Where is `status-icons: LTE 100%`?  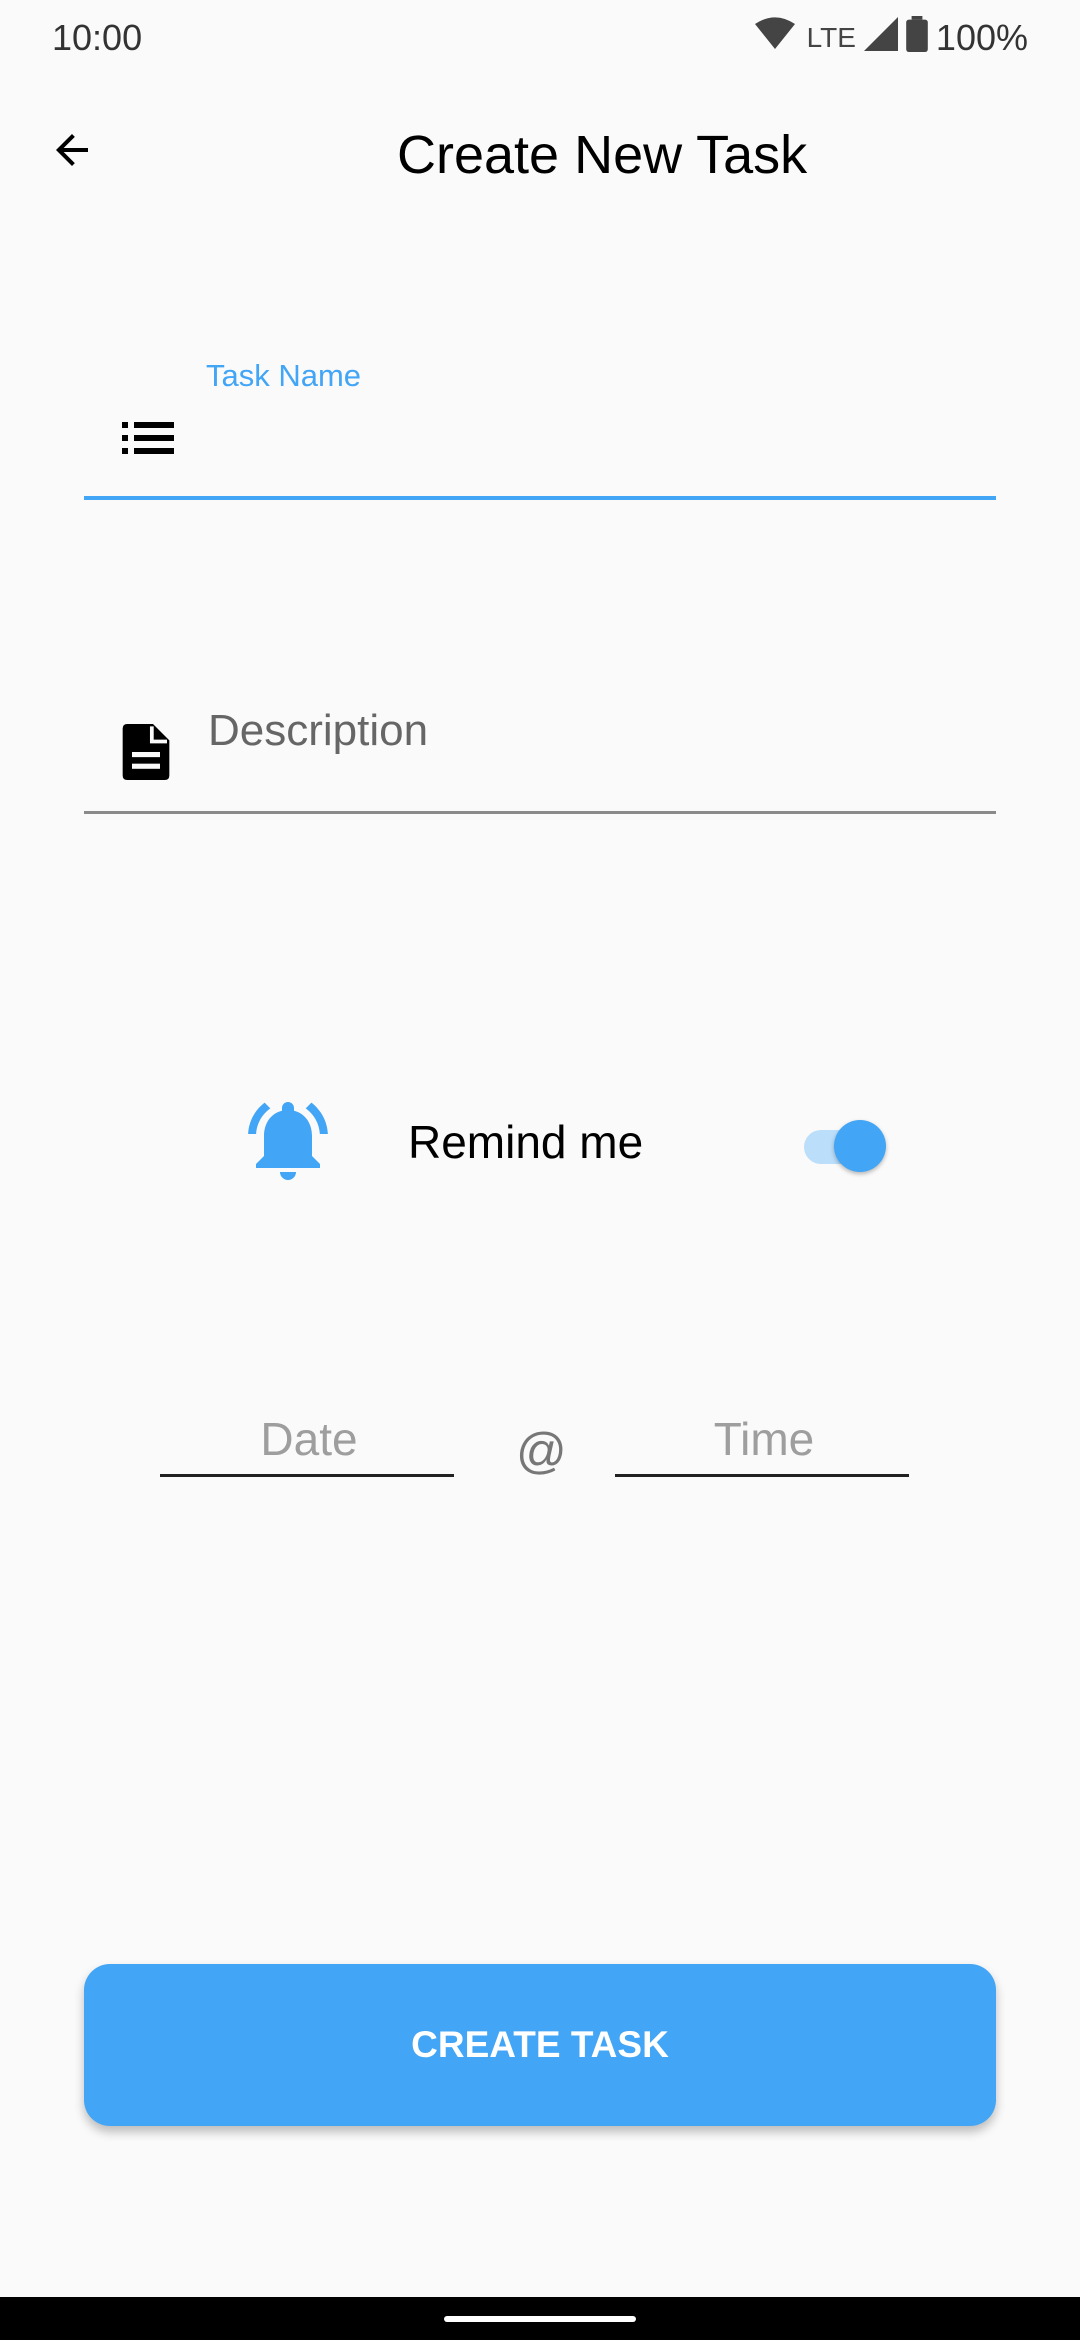
status-icons: LTE 100% is located at coordinates (891, 38).